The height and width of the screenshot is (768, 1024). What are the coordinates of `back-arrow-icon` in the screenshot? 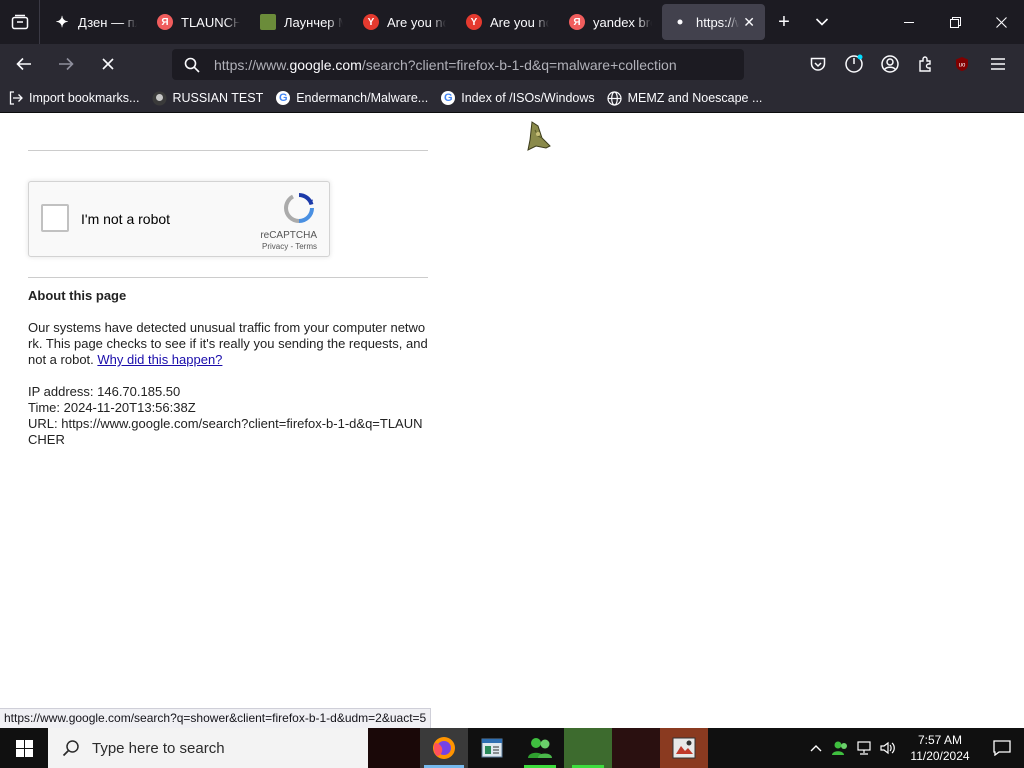 It's located at (23, 64).